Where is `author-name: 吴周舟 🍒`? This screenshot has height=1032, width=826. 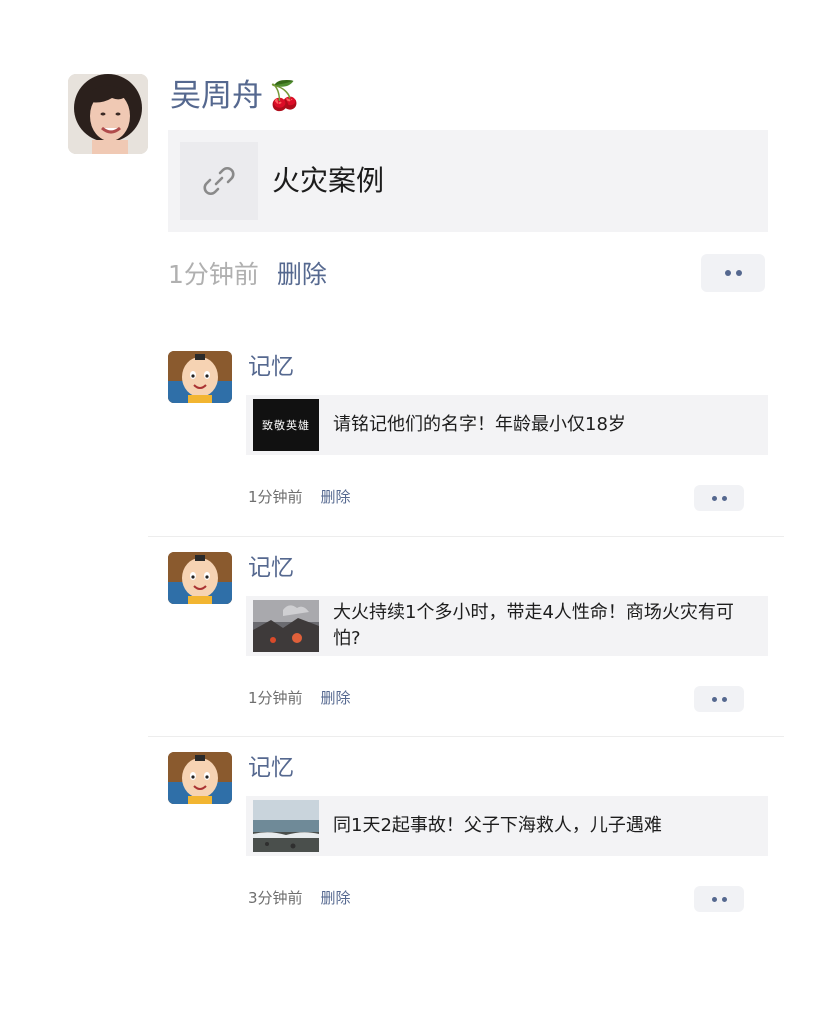 author-name: 吴周舟 🍒 is located at coordinates (236, 96).